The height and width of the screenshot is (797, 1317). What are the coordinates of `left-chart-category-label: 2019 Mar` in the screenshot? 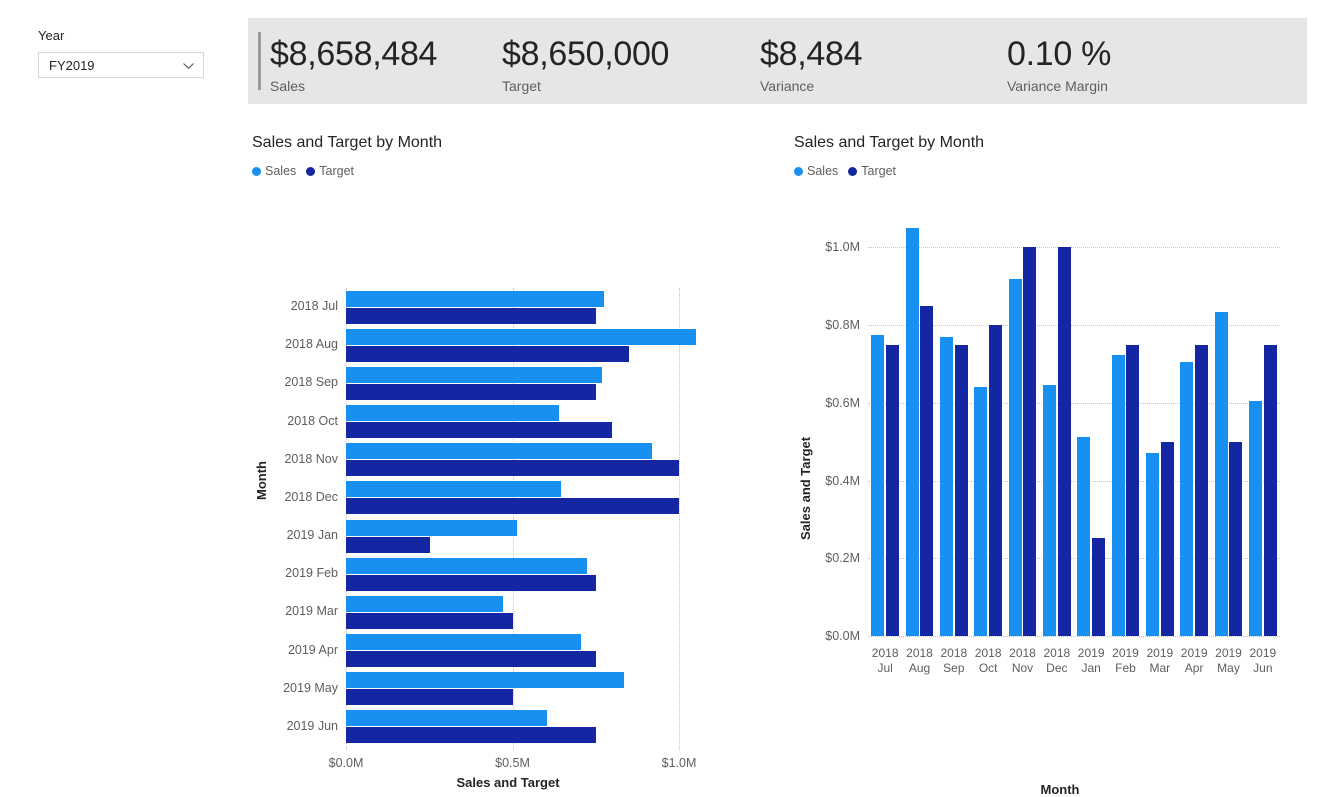 It's located at (311, 611).